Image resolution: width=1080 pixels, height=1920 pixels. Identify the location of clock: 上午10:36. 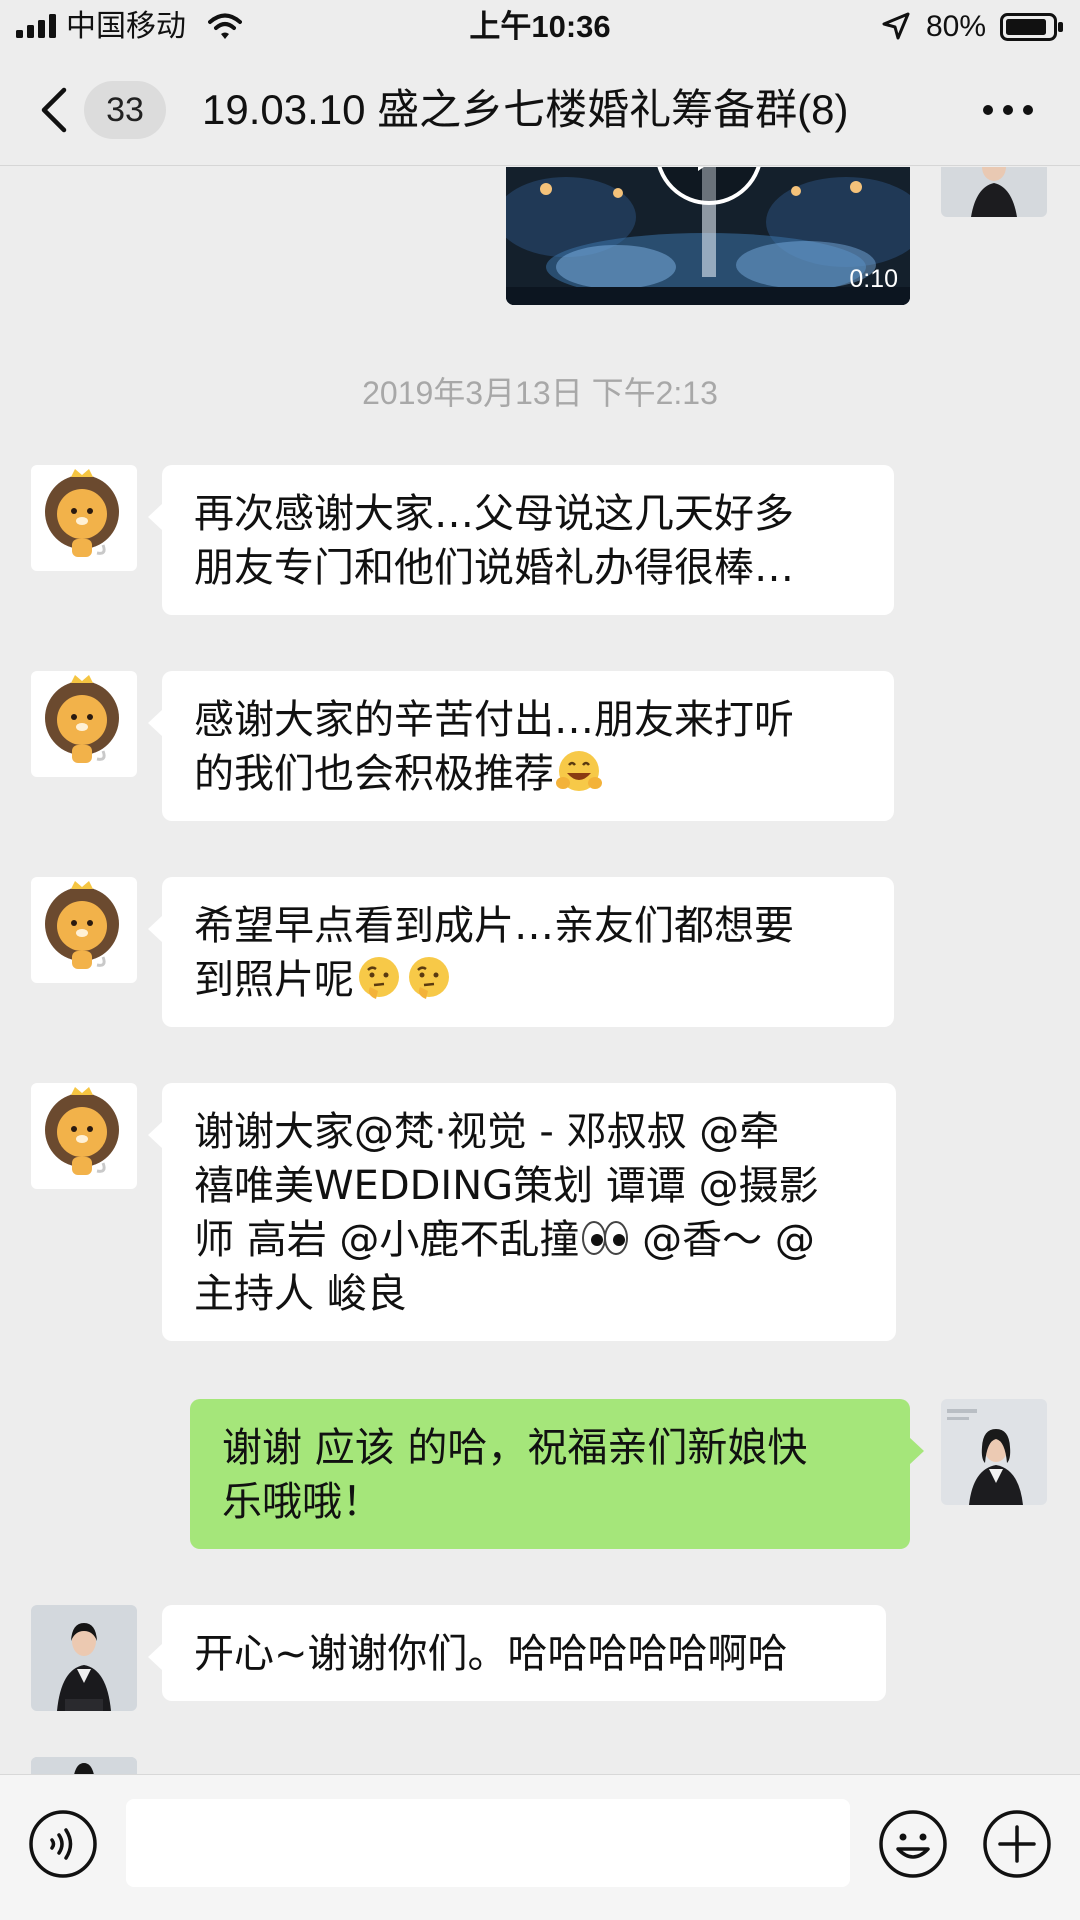
(540, 26).